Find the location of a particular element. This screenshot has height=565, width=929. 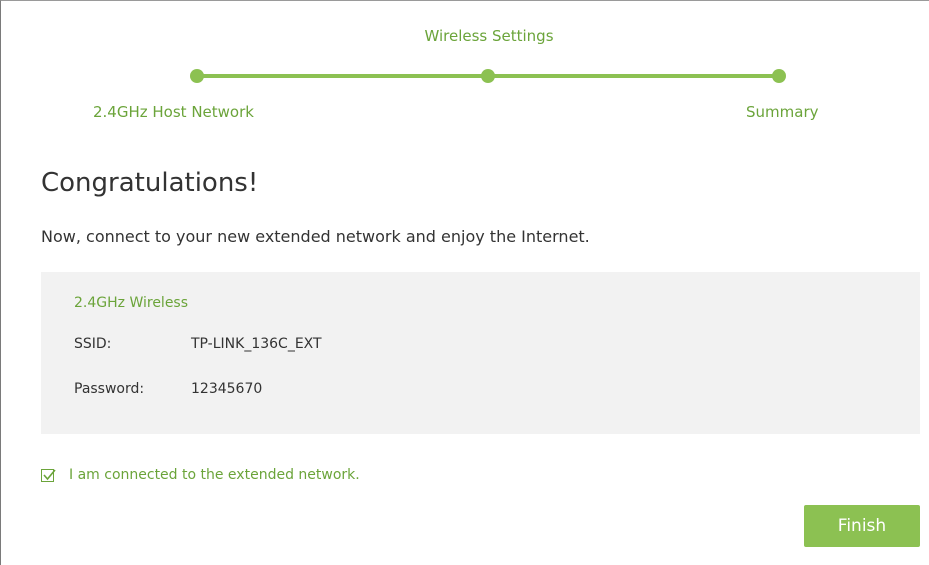

step-dot-host-network is located at coordinates (197, 76).